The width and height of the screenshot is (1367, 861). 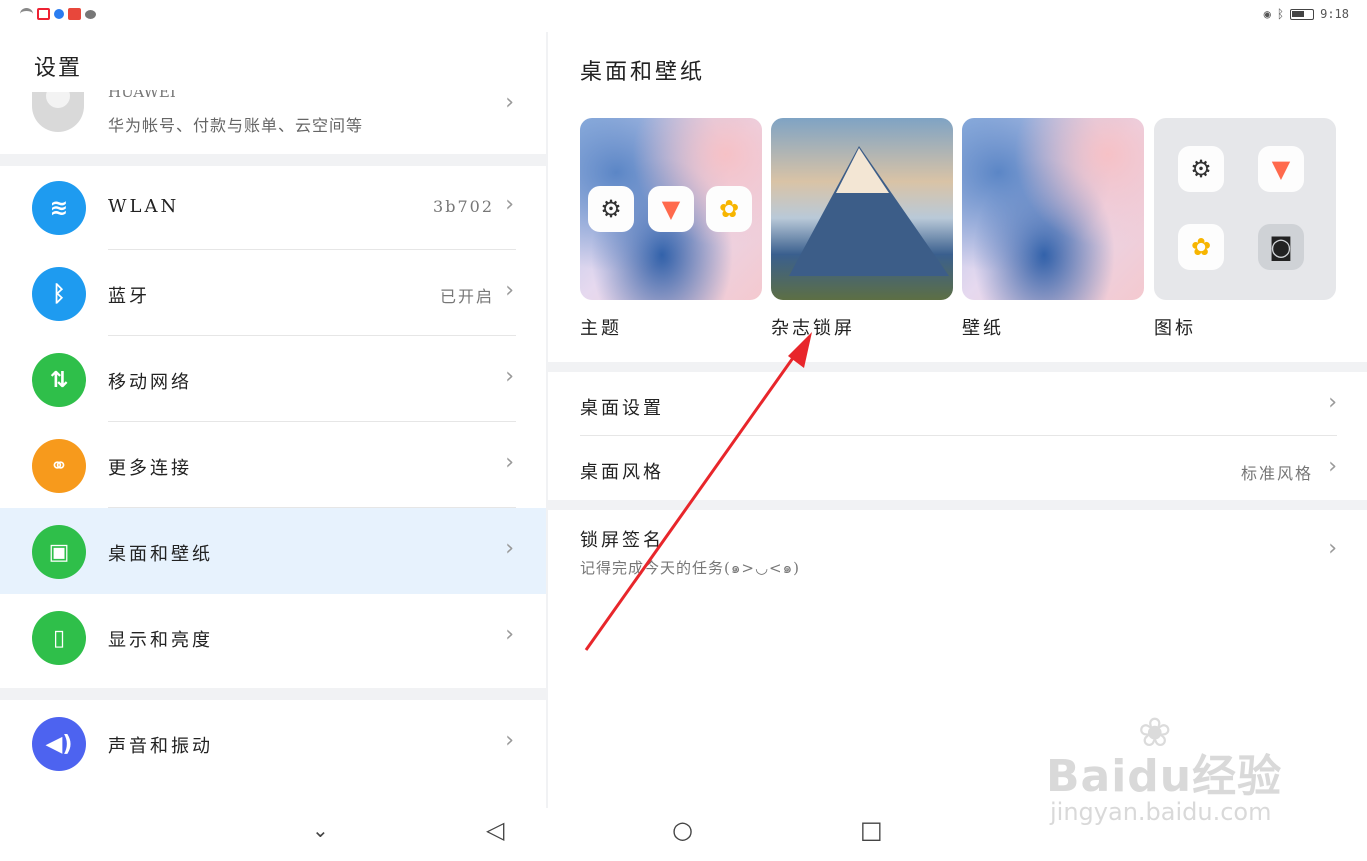 What do you see at coordinates (601, 328) in the screenshot?
I see `tile-label-theme: 主题` at bounding box center [601, 328].